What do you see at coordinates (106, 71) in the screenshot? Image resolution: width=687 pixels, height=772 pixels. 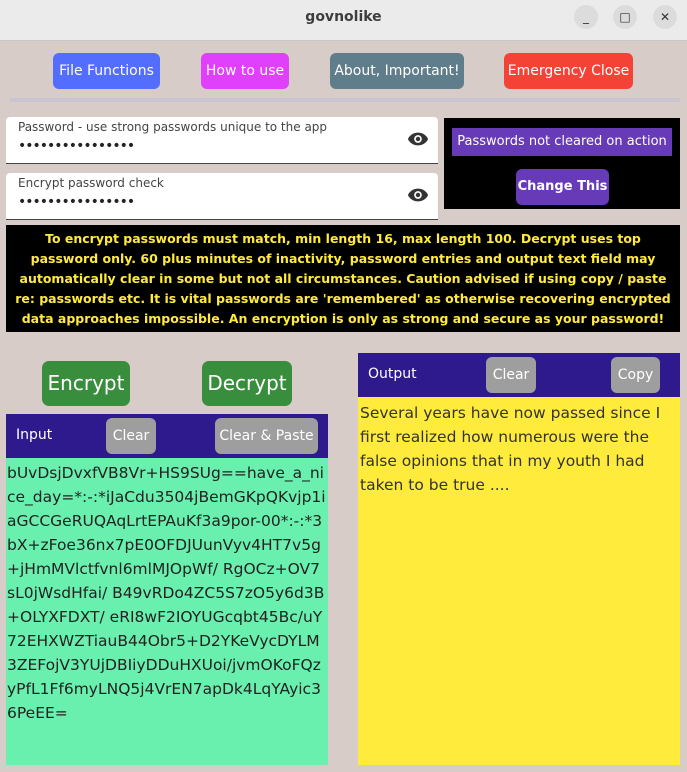 I see `file-functions-button: File Functions` at bounding box center [106, 71].